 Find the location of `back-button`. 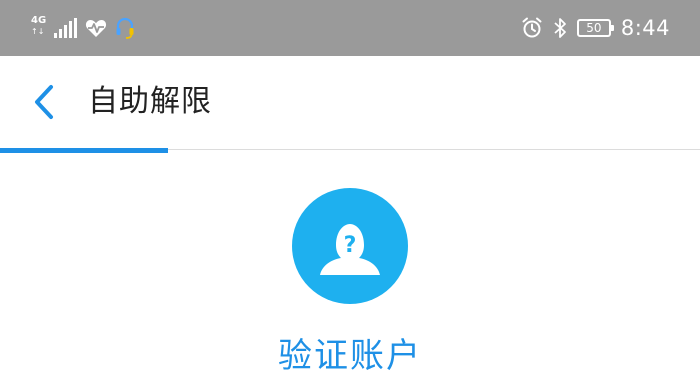

back-button is located at coordinates (44, 102).